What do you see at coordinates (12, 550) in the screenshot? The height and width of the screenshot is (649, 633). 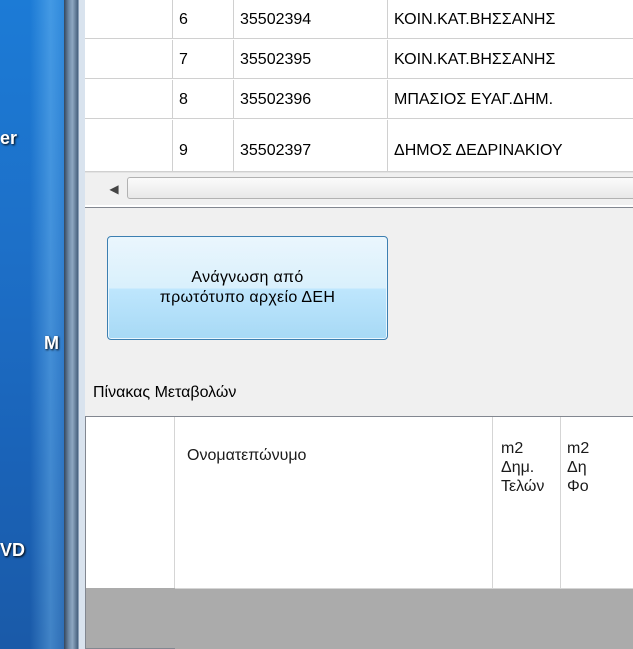 I see `desktop-icon-label: VD` at bounding box center [12, 550].